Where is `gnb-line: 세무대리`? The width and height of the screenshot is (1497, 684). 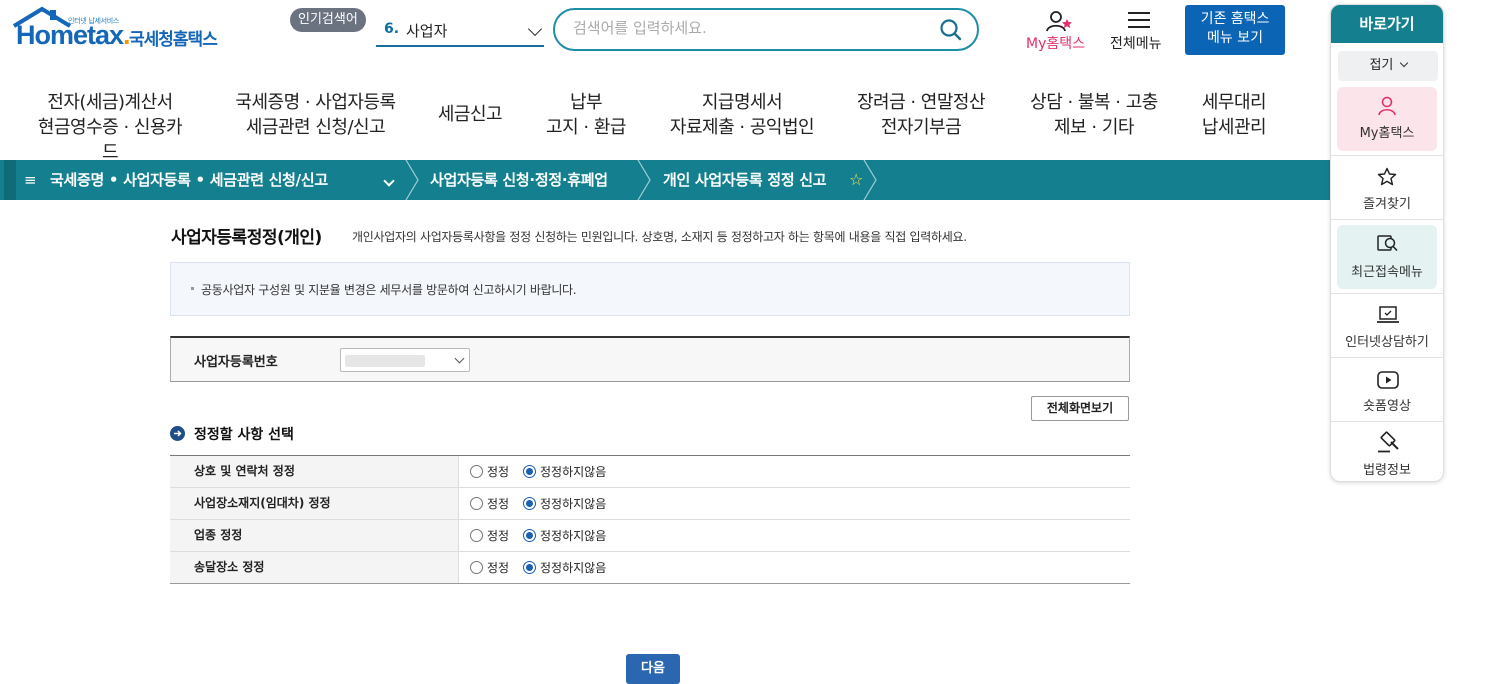
gnb-line: 세무대리 is located at coordinates (1234, 102).